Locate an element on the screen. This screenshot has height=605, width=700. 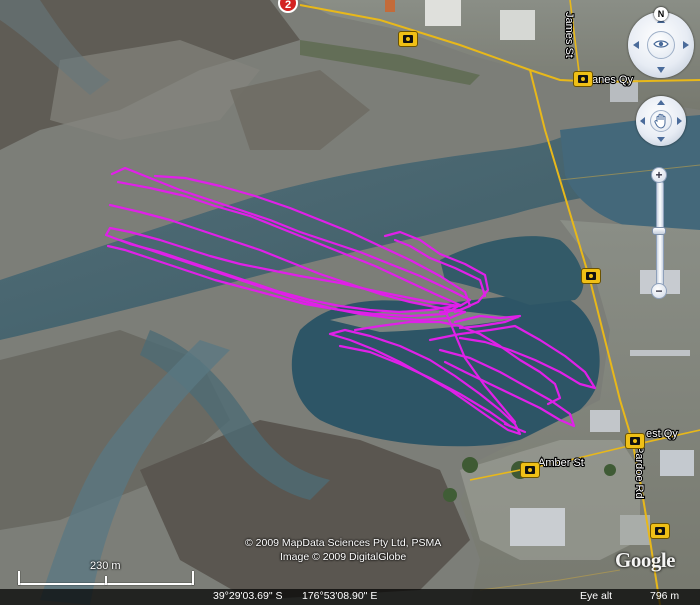
warehouse-roof is located at coordinates (537, 527).